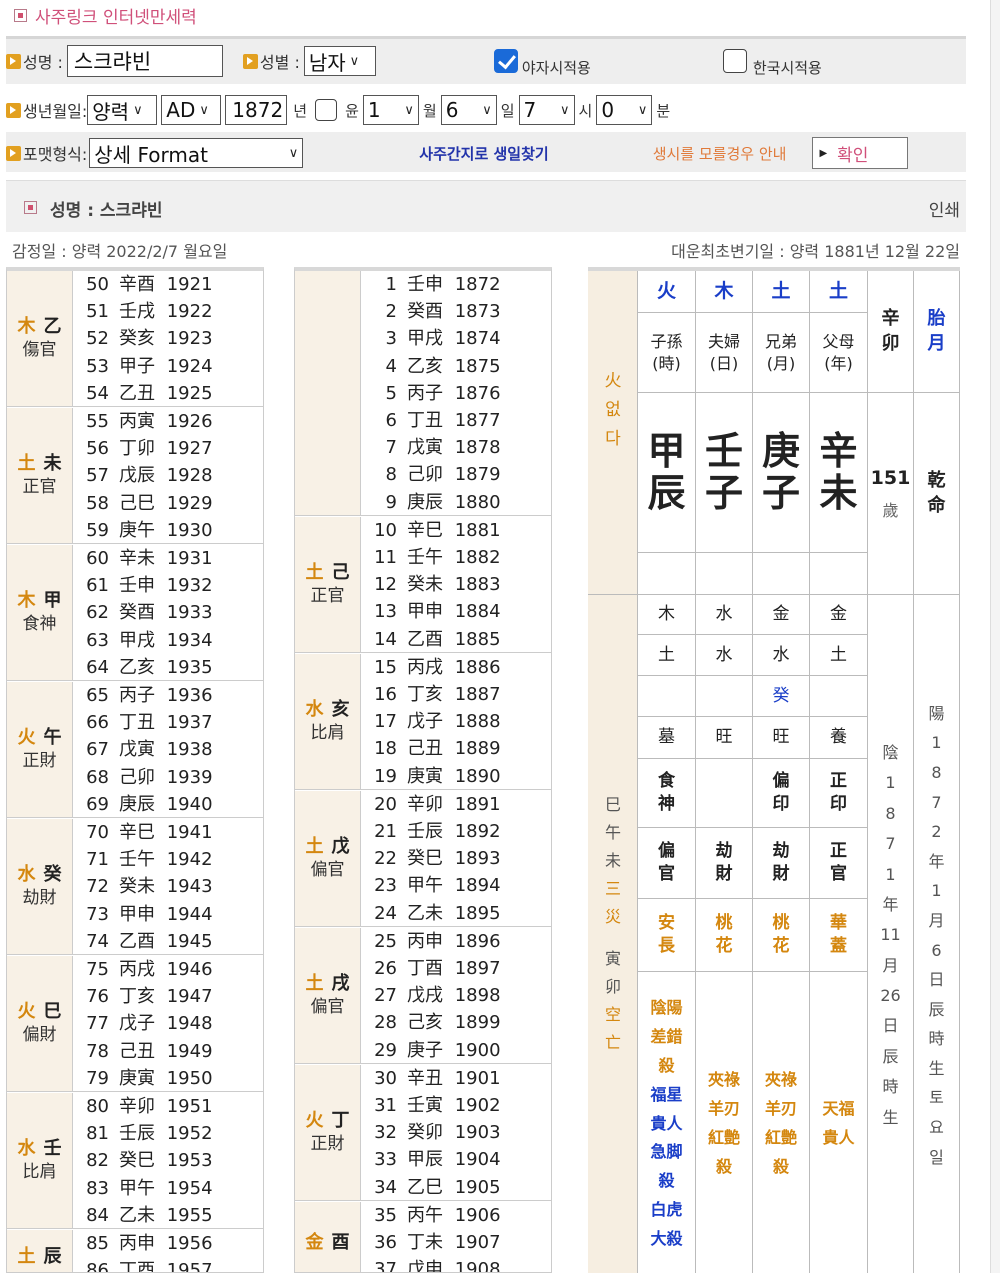 The height and width of the screenshot is (1273, 1000). Describe the element at coordinates (425, 749) in the screenshot. I see `year-ganji: 己丑` at that location.